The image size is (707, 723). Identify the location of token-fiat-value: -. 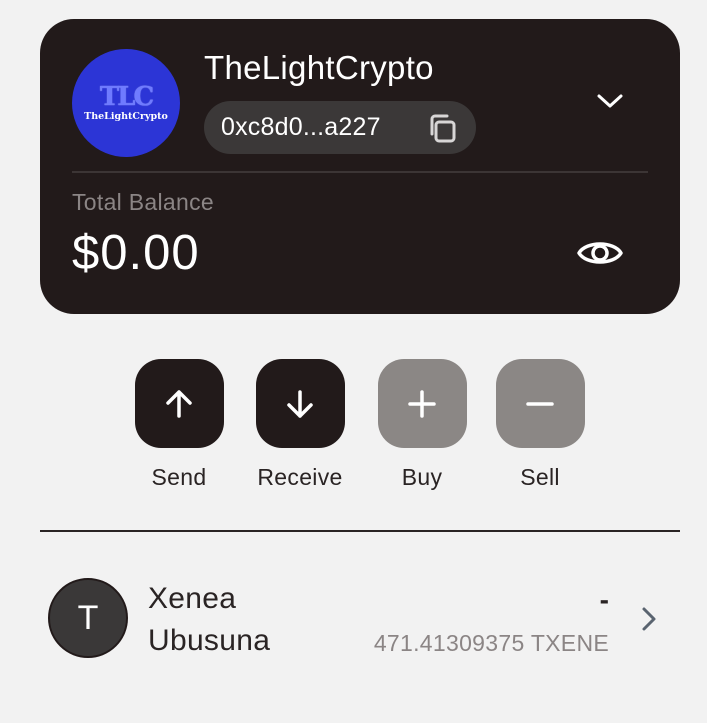
(604, 599).